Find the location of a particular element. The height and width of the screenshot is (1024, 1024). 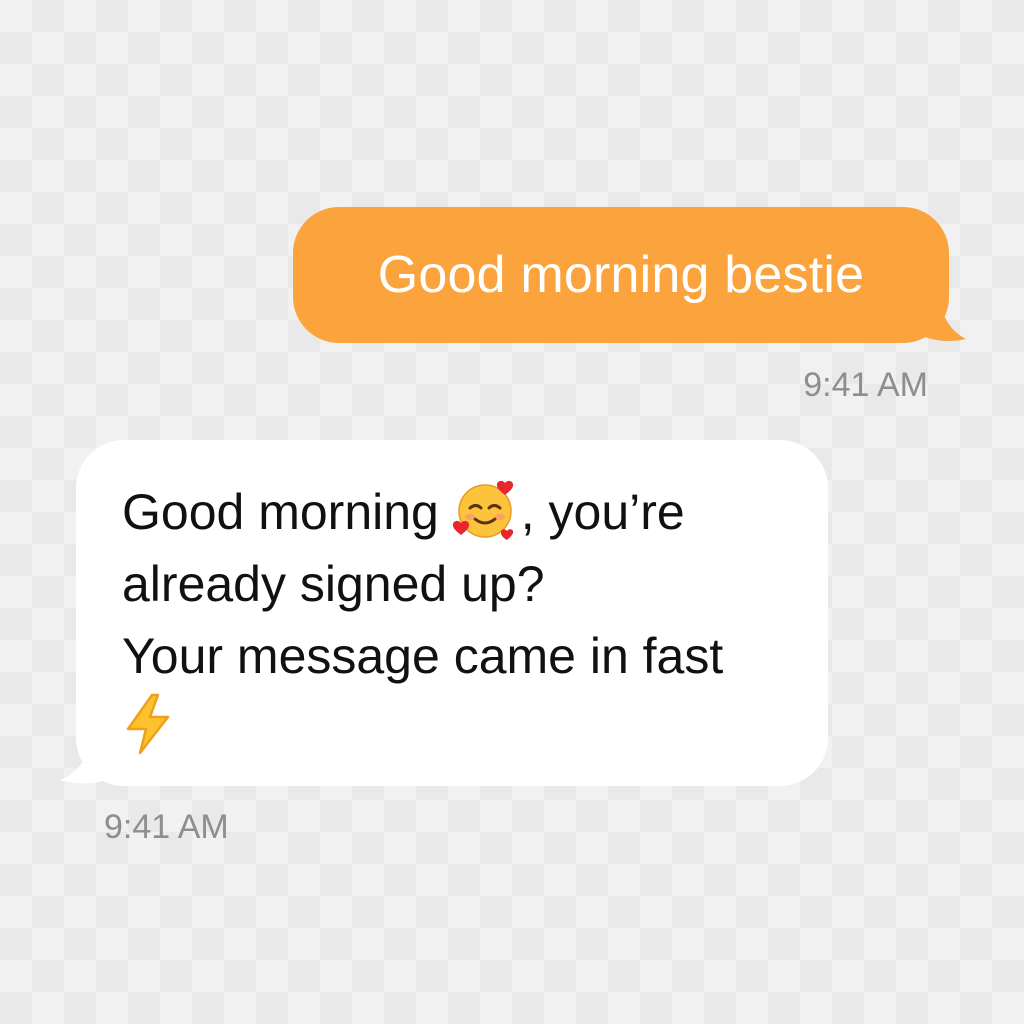

incoming-line-1-start: Good morning is located at coordinates (287, 512).